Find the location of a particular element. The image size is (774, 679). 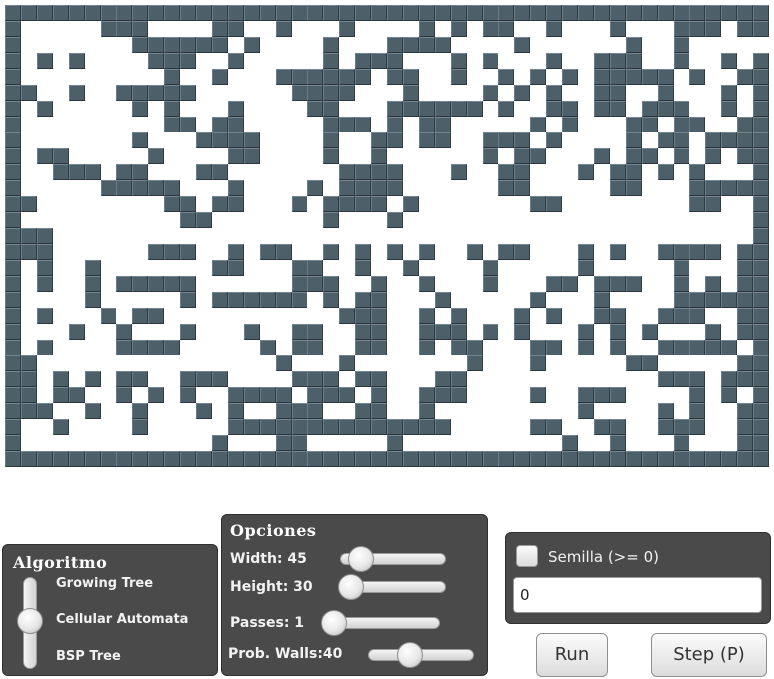

seed-checkbox is located at coordinates (527, 556).